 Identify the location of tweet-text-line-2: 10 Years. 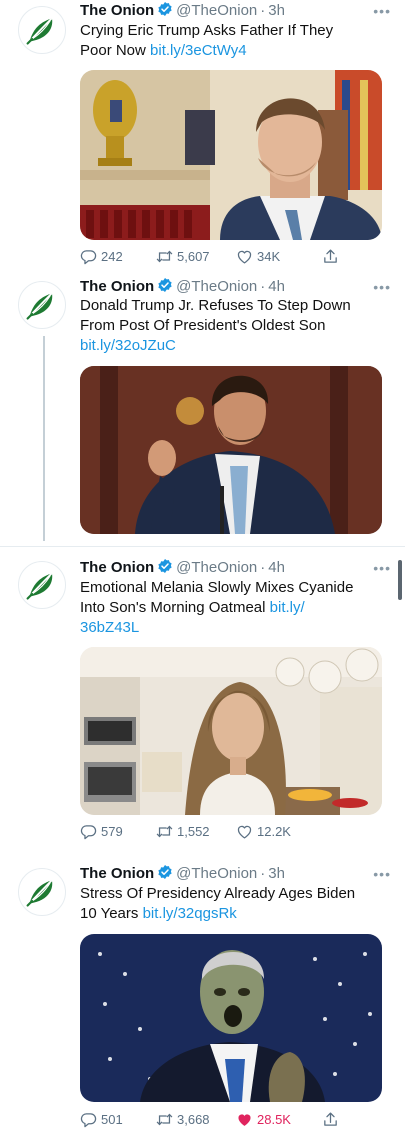
(109, 913).